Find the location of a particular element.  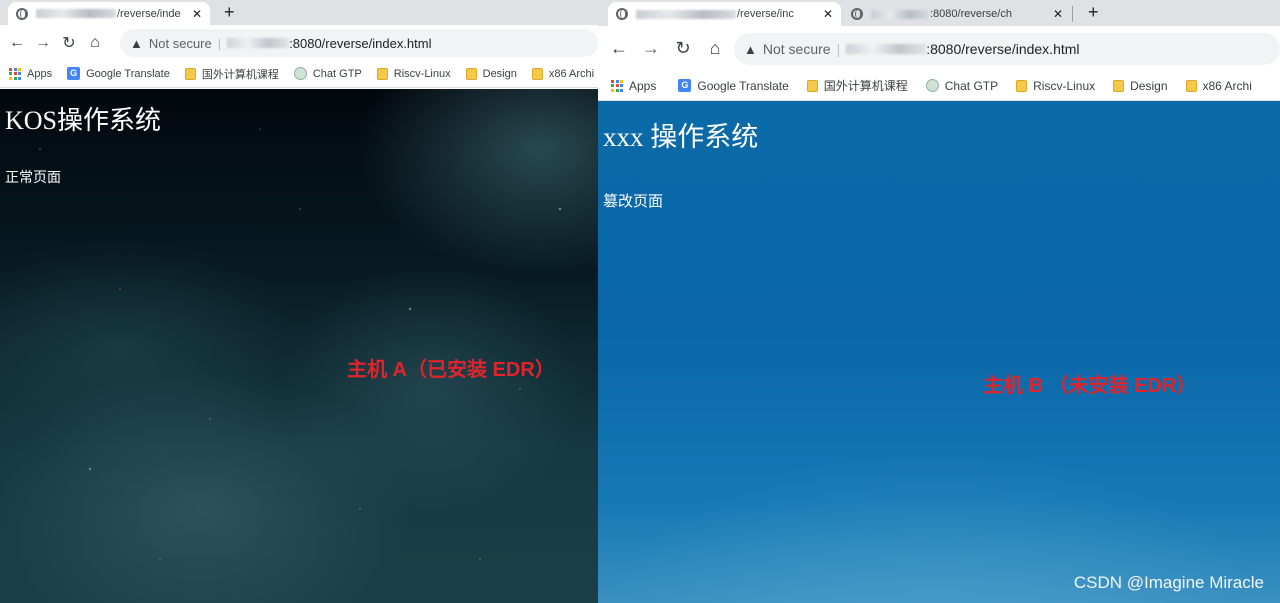

page-body-text: 正常页面 is located at coordinates (33, 178).